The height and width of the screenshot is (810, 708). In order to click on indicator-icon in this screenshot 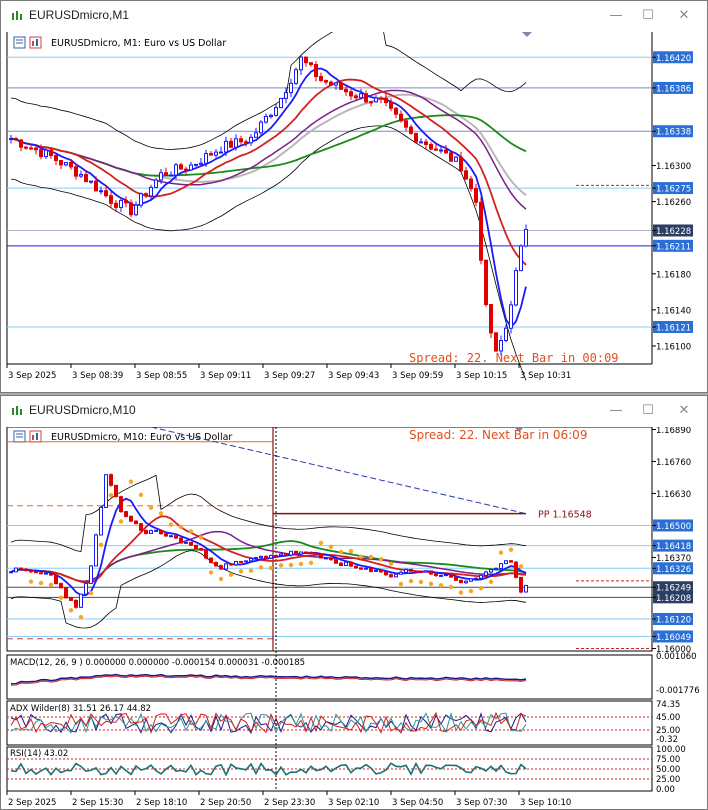, I will do `click(35, 42)`.